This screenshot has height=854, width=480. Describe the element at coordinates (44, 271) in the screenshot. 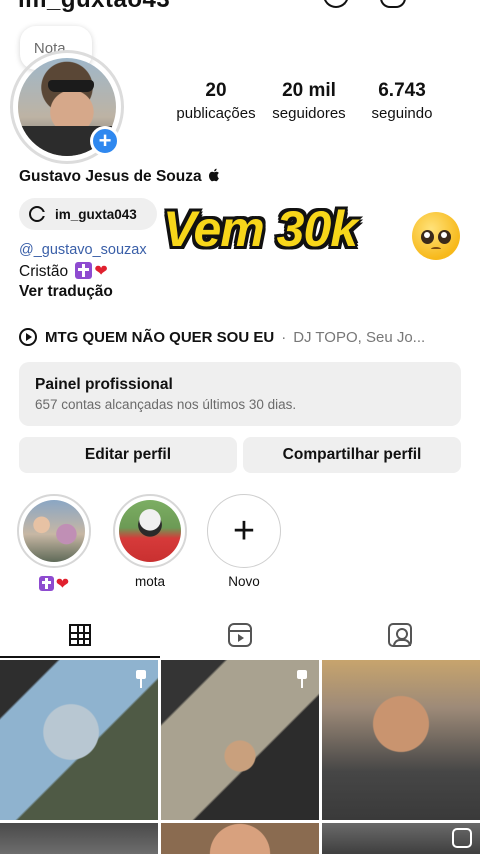

I see `bio-line: Cristão` at that location.